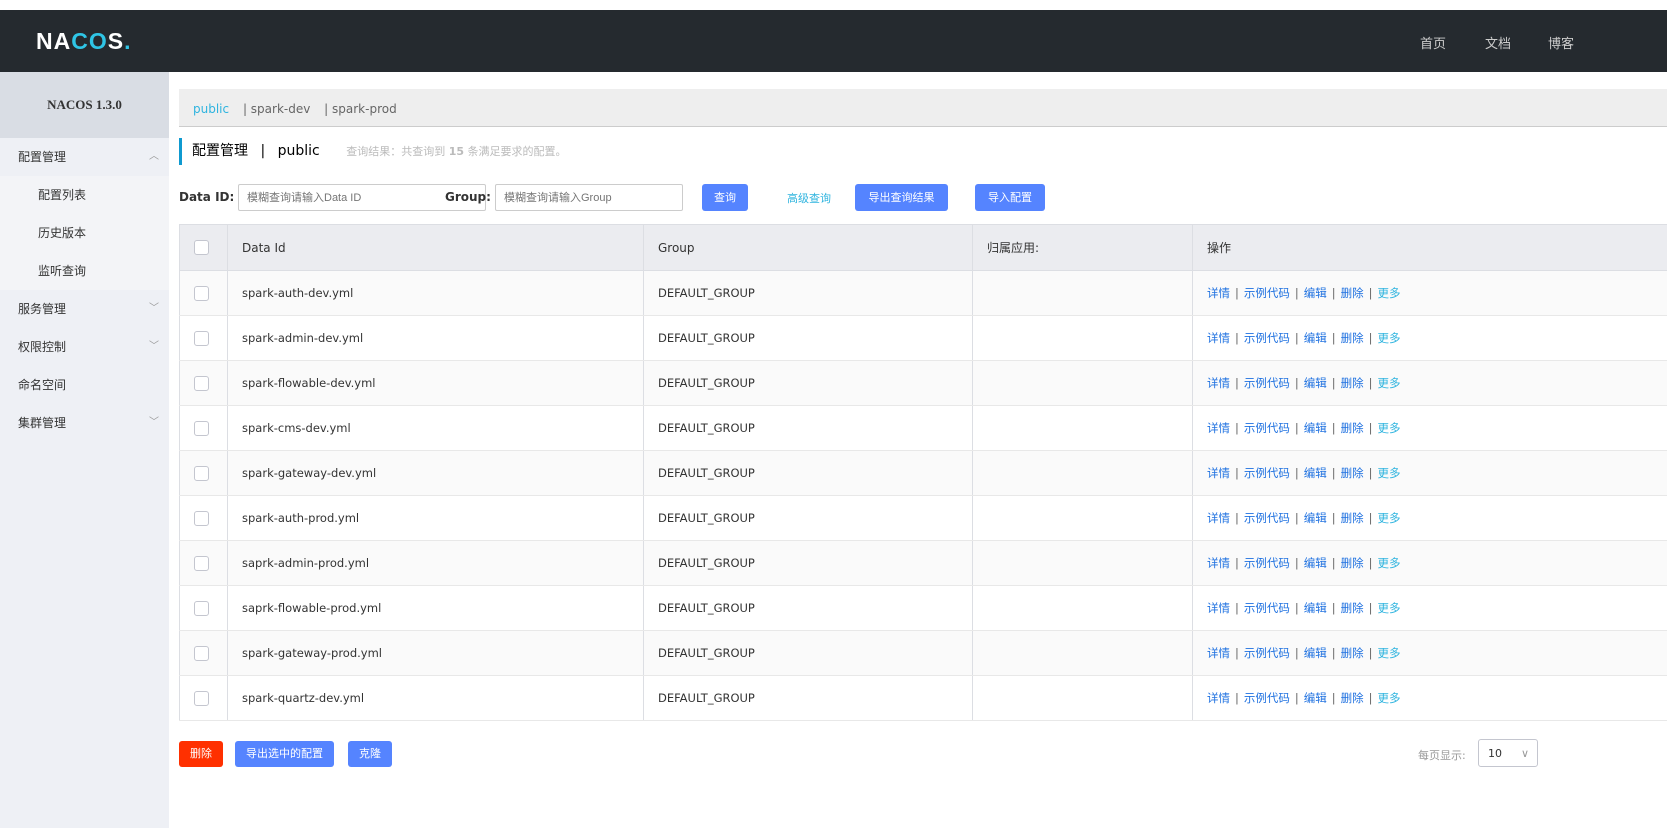  I want to click on page-title: 配置管理 | public 查询结果：共查询到 15 条满足要求的配置。, so click(373, 151).